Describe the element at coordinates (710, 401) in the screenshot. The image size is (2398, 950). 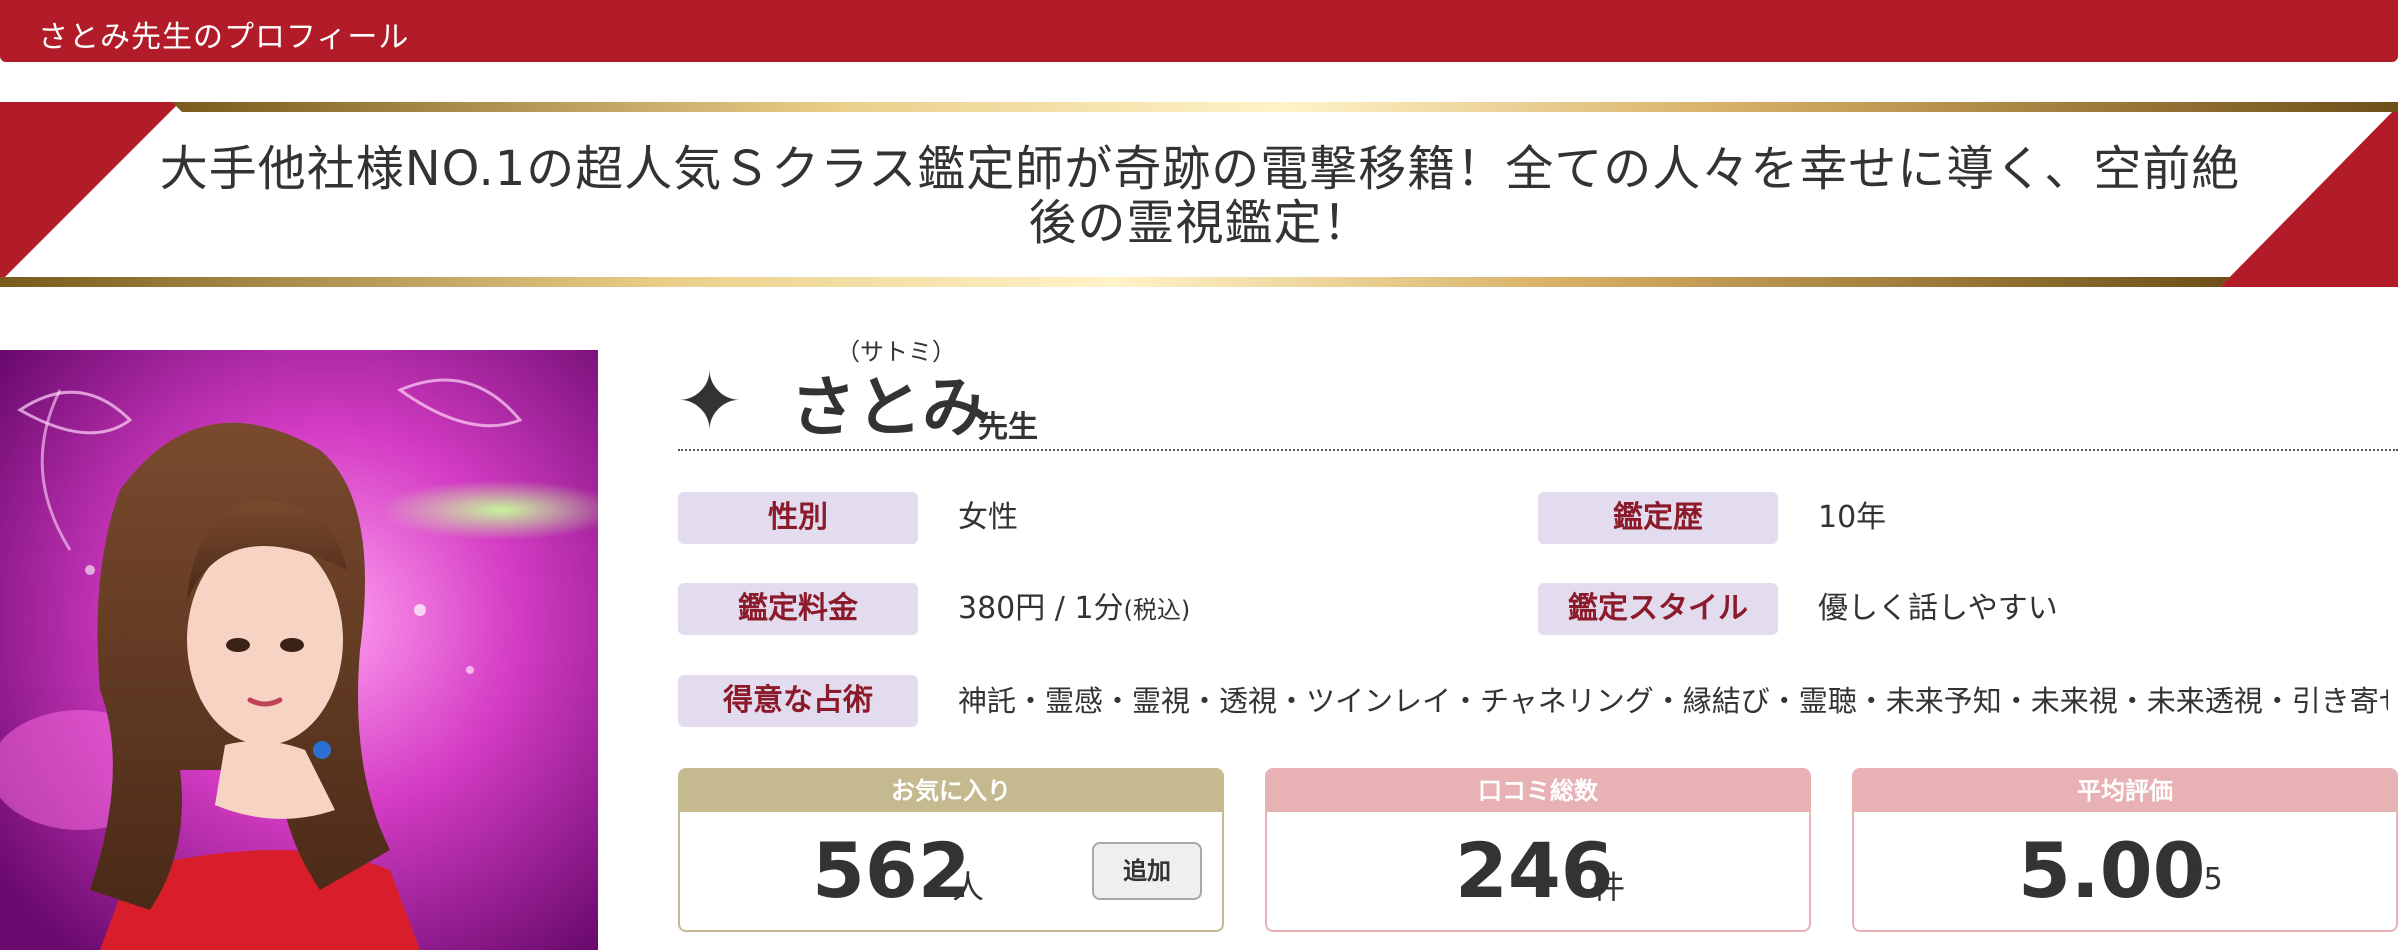
I see `sparkle-star-icon: ✦` at that location.